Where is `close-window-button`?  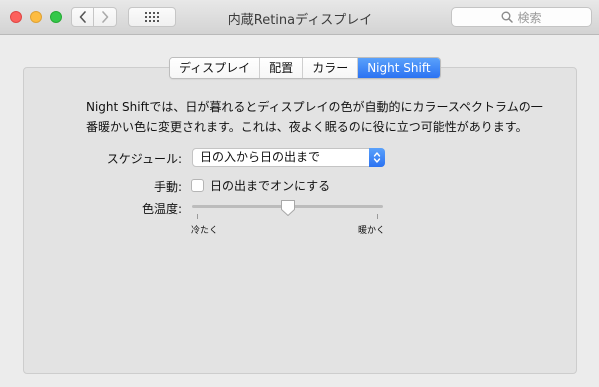
close-window-button is located at coordinates (16, 17).